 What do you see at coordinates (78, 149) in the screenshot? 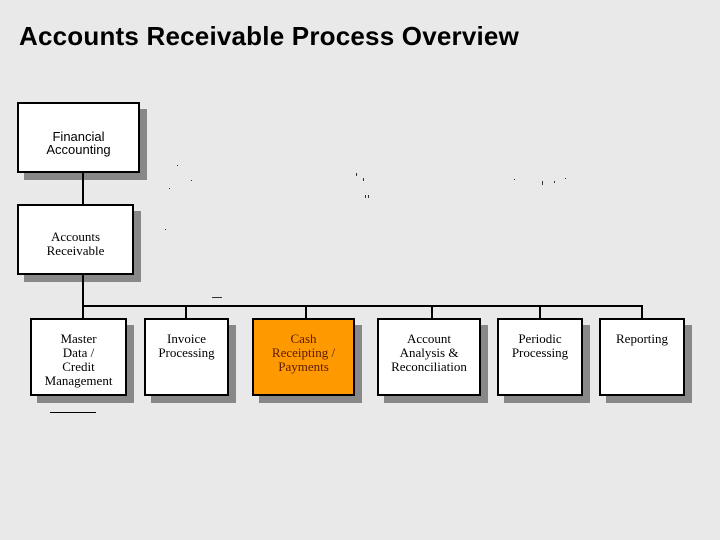
I see `node-label: Accounting` at bounding box center [78, 149].